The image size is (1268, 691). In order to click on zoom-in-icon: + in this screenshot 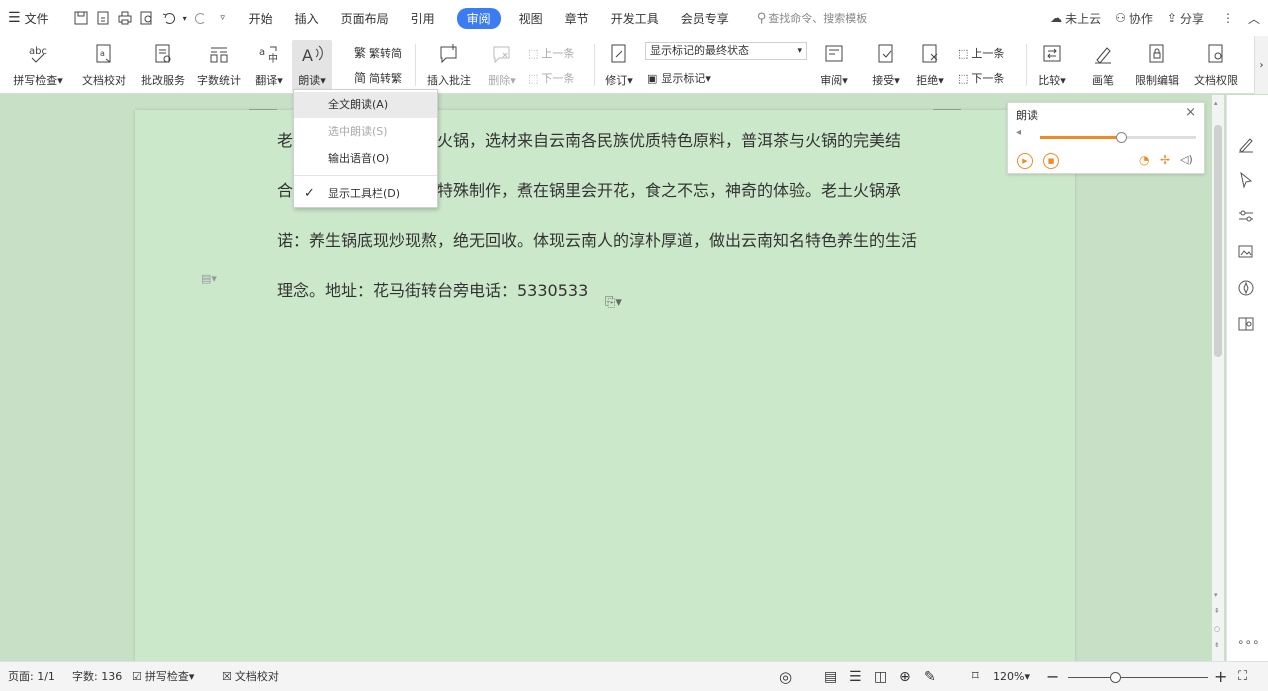, I will do `click(1220, 676)`.